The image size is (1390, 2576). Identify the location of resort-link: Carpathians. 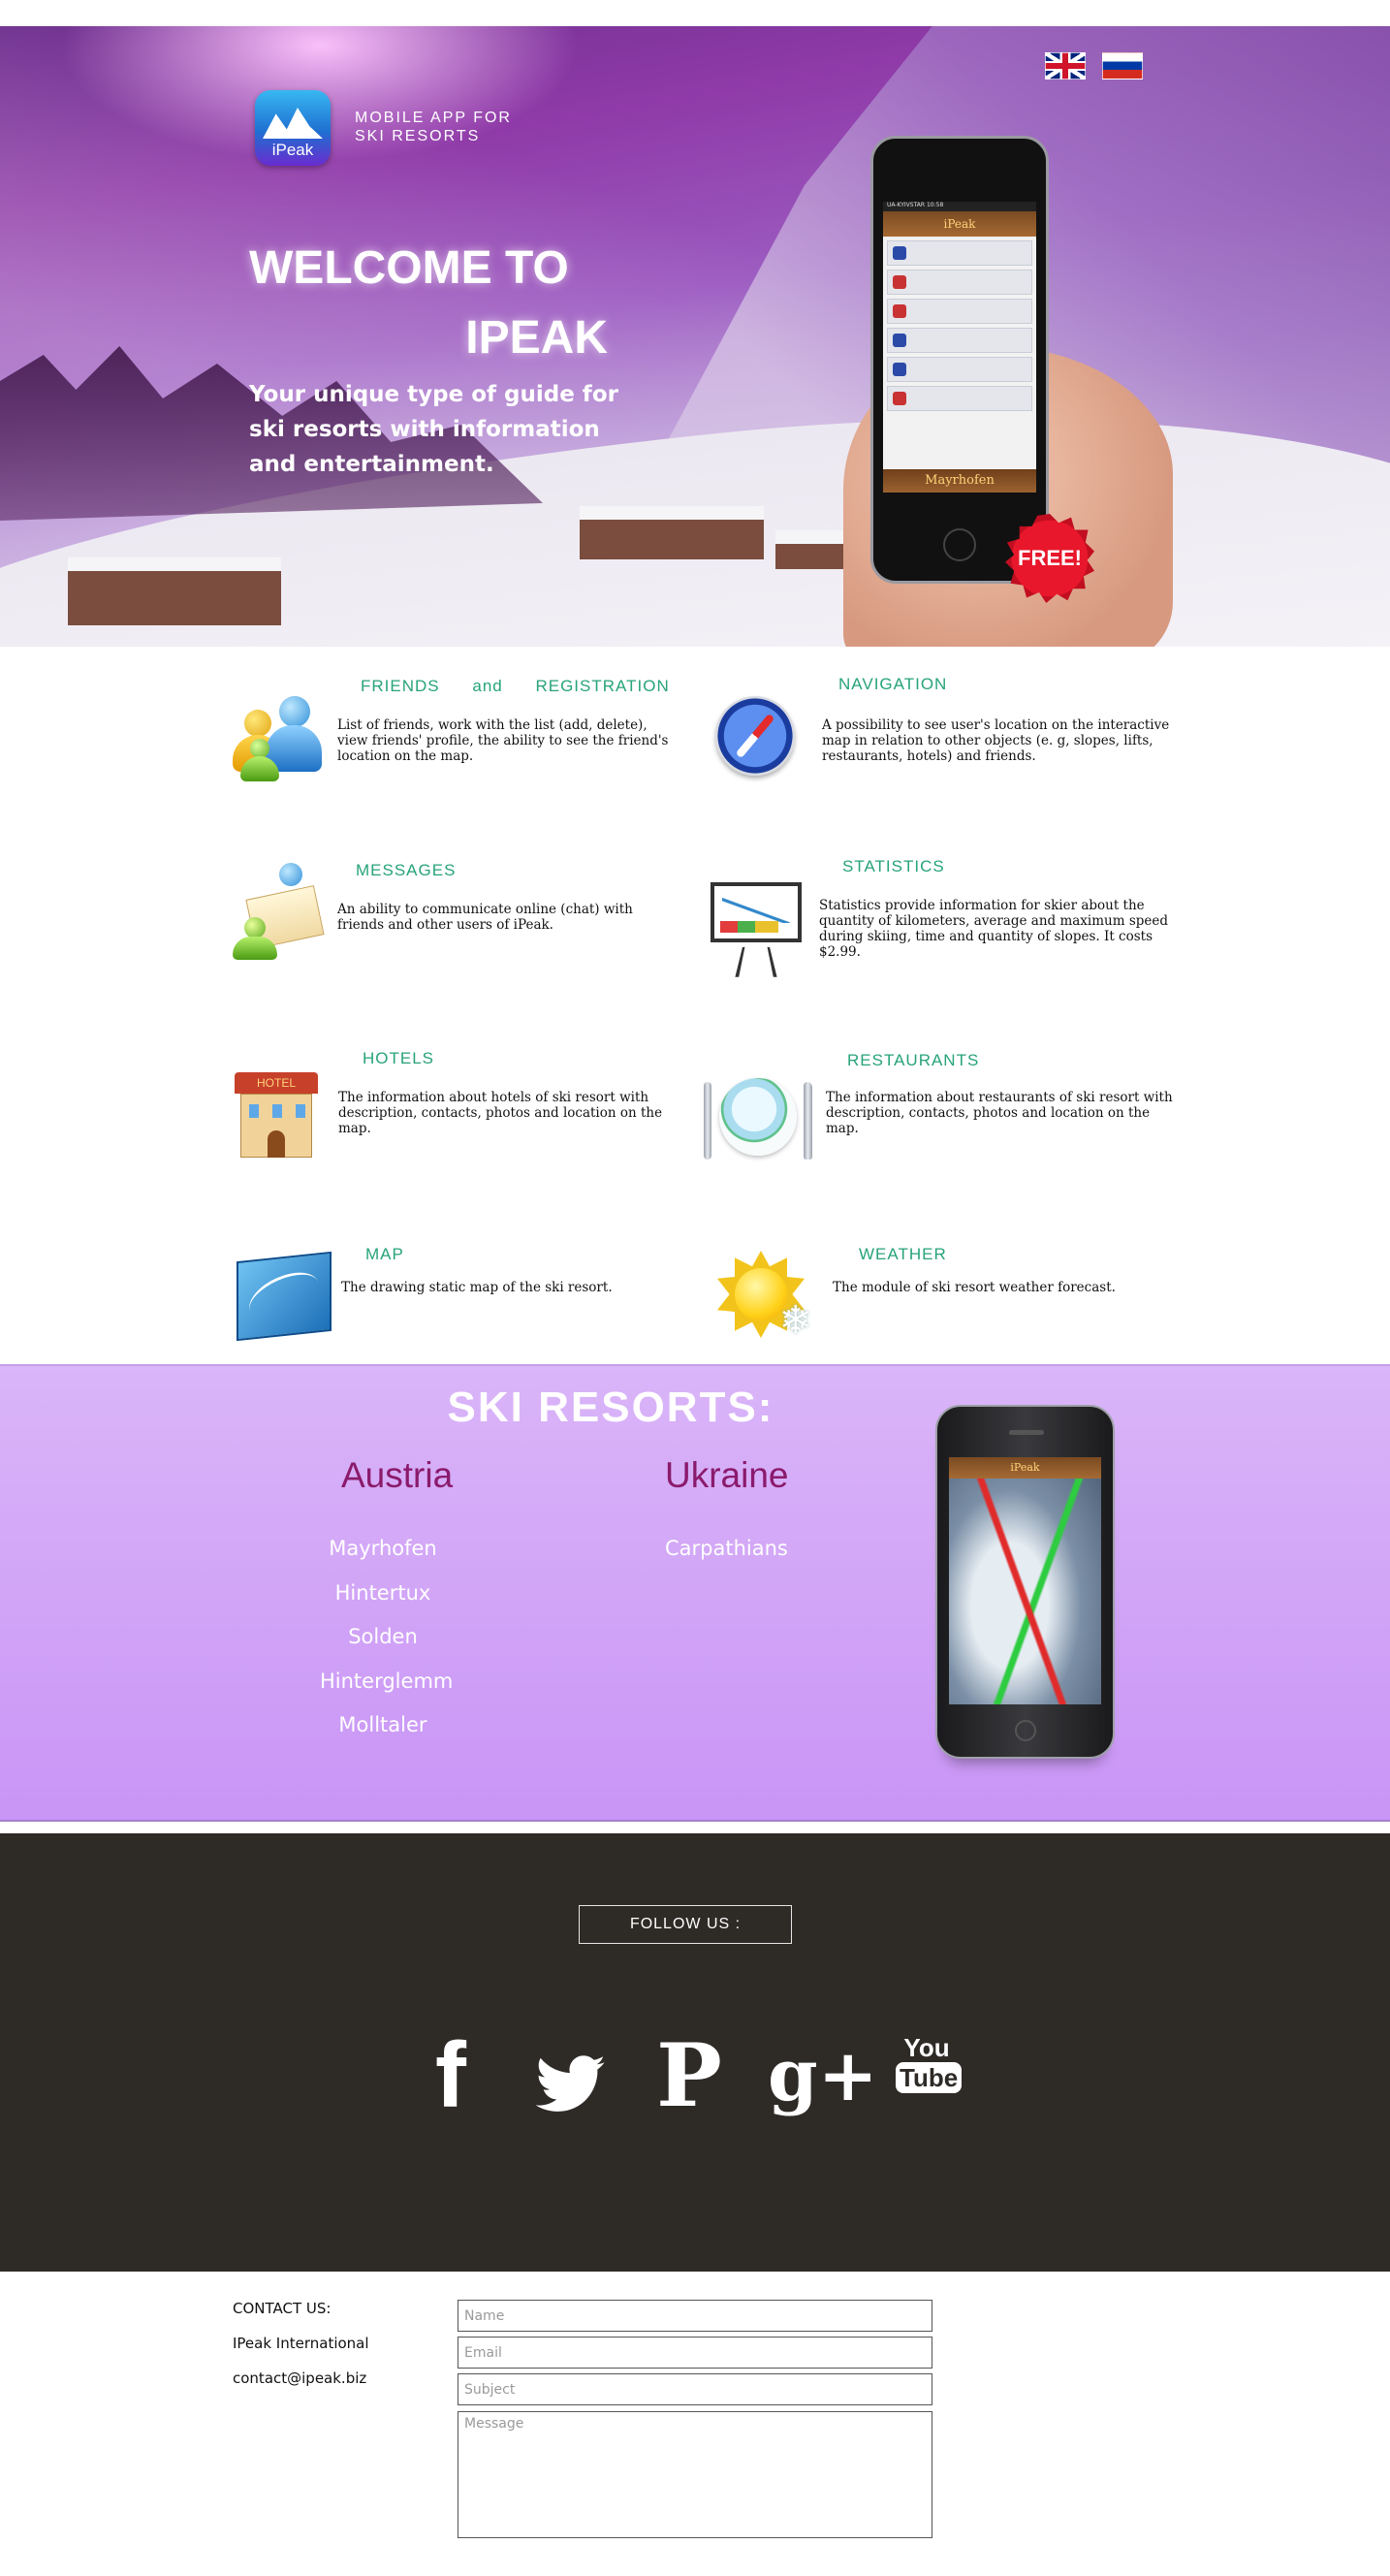
(738, 1559).